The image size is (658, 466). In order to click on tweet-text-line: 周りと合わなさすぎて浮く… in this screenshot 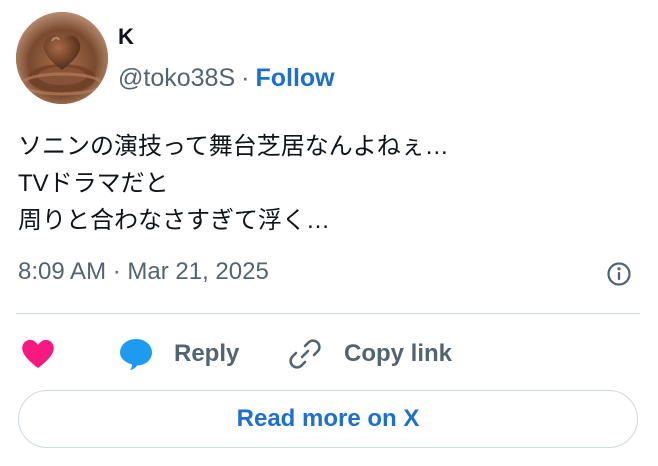, I will do `click(174, 220)`.